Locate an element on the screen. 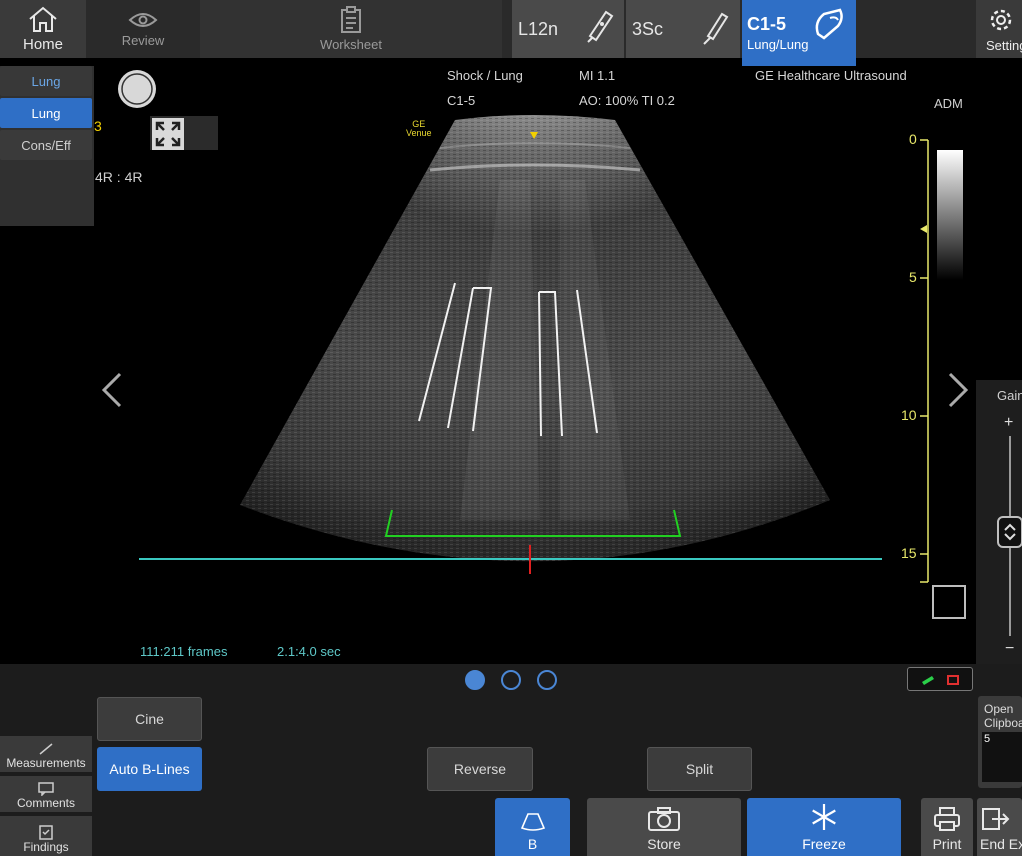 The image size is (1022, 856). square-toggle-button is located at coordinates (949, 602).